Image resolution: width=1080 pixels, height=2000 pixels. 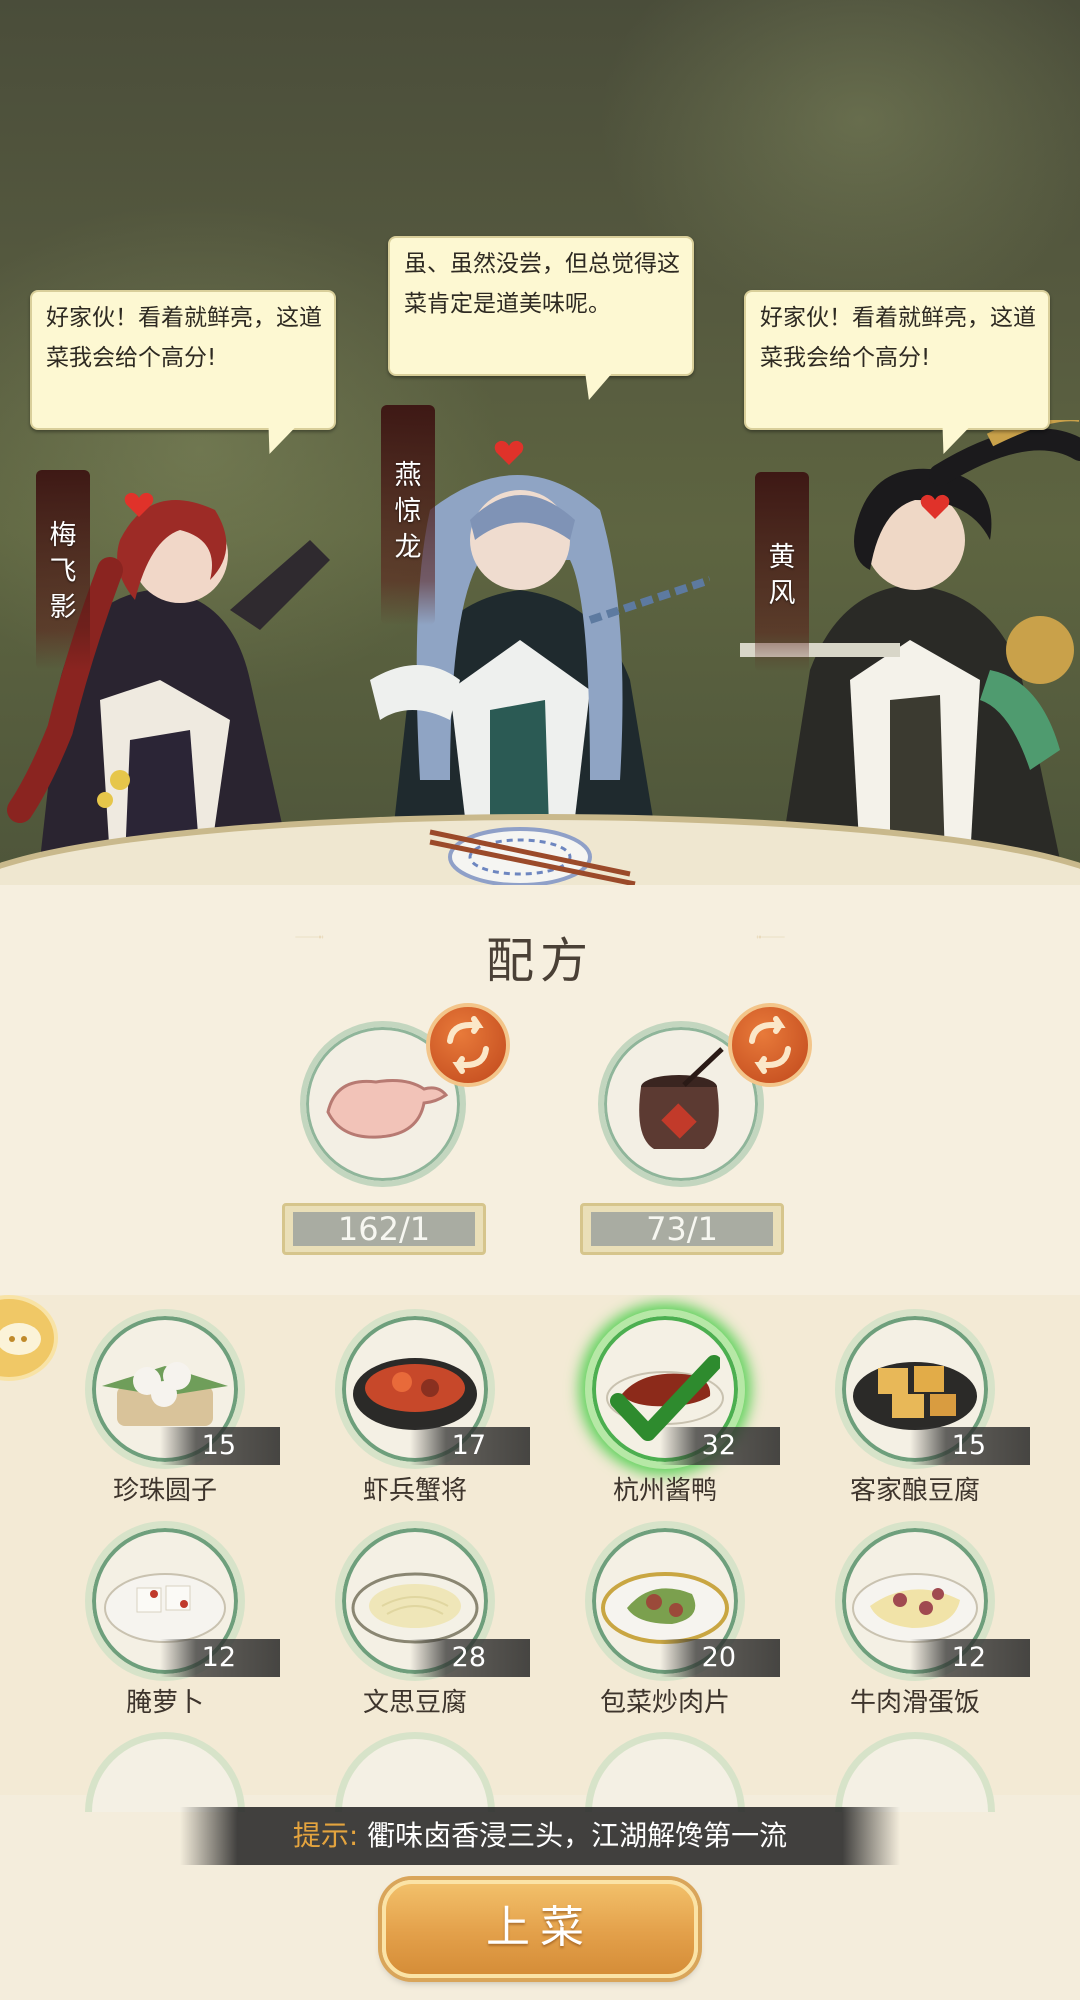 I want to click on character-name-yan-jinglong: 燕惊龙, so click(x=408, y=511).